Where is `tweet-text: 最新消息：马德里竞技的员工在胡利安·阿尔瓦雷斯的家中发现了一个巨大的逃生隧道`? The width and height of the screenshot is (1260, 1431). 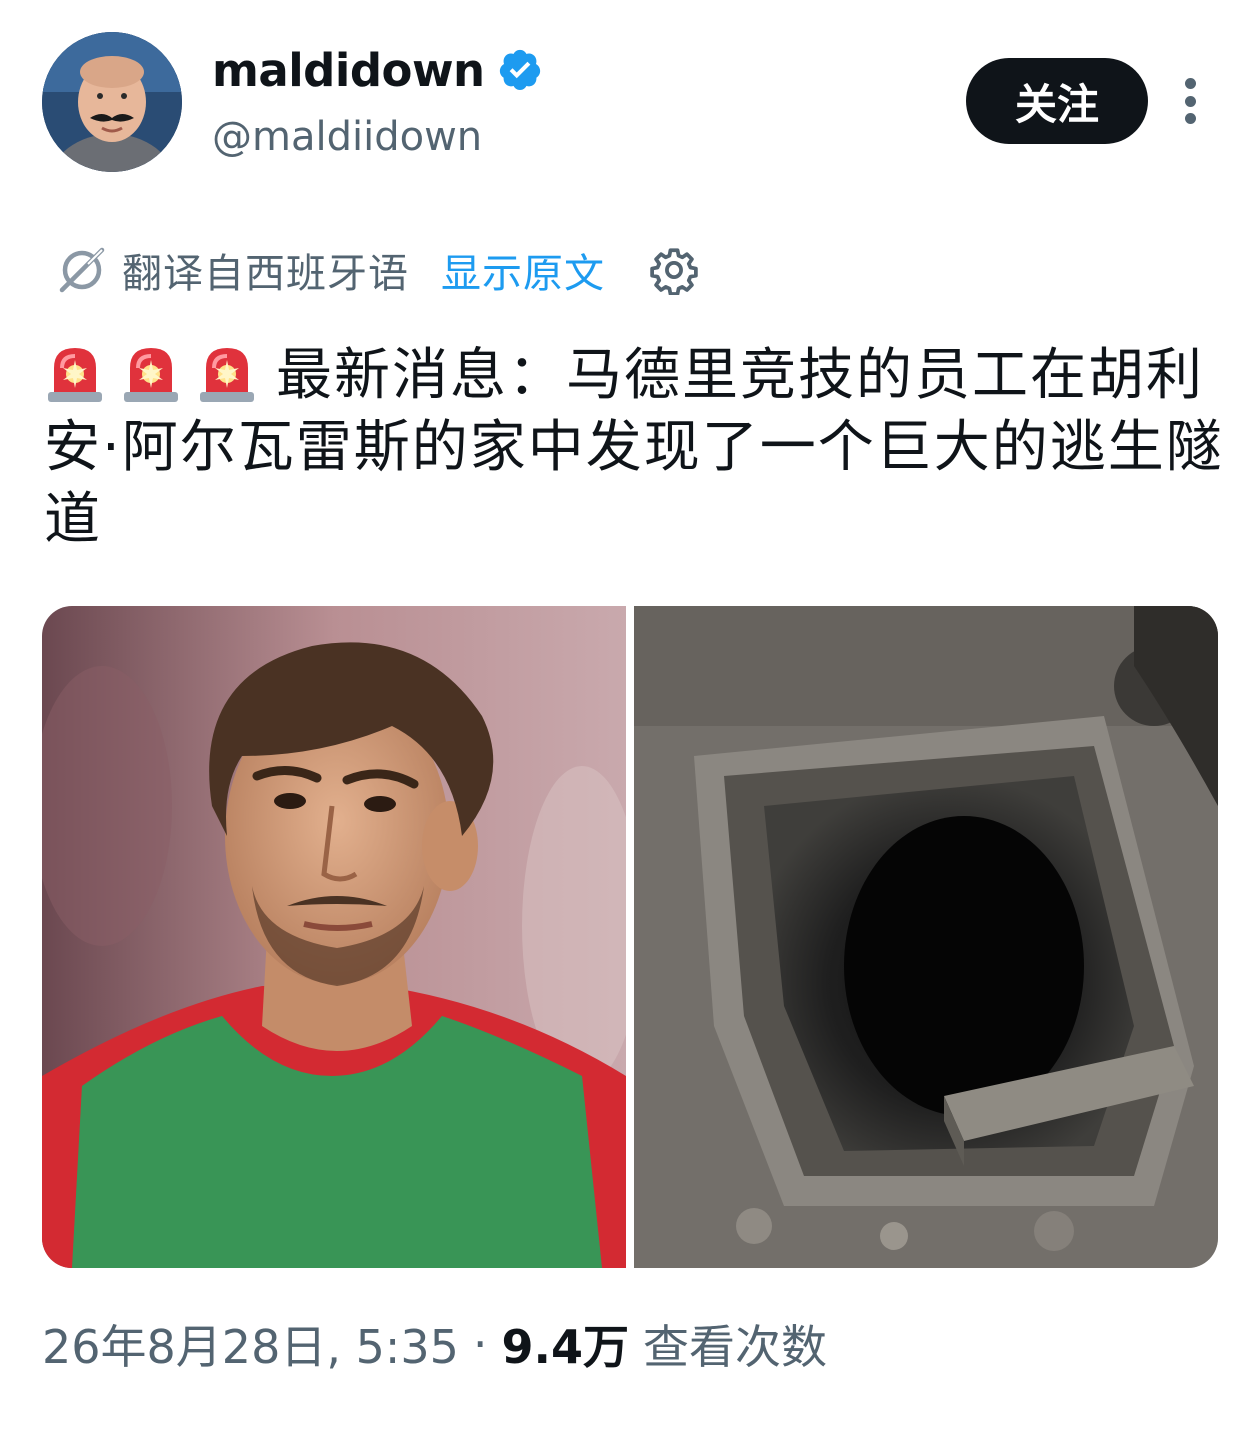 tweet-text: 最新消息：马德里竞技的员工在胡利安·阿尔瓦雷斯的家中发现了一个巨大的逃生隧道 is located at coordinates (634, 447).